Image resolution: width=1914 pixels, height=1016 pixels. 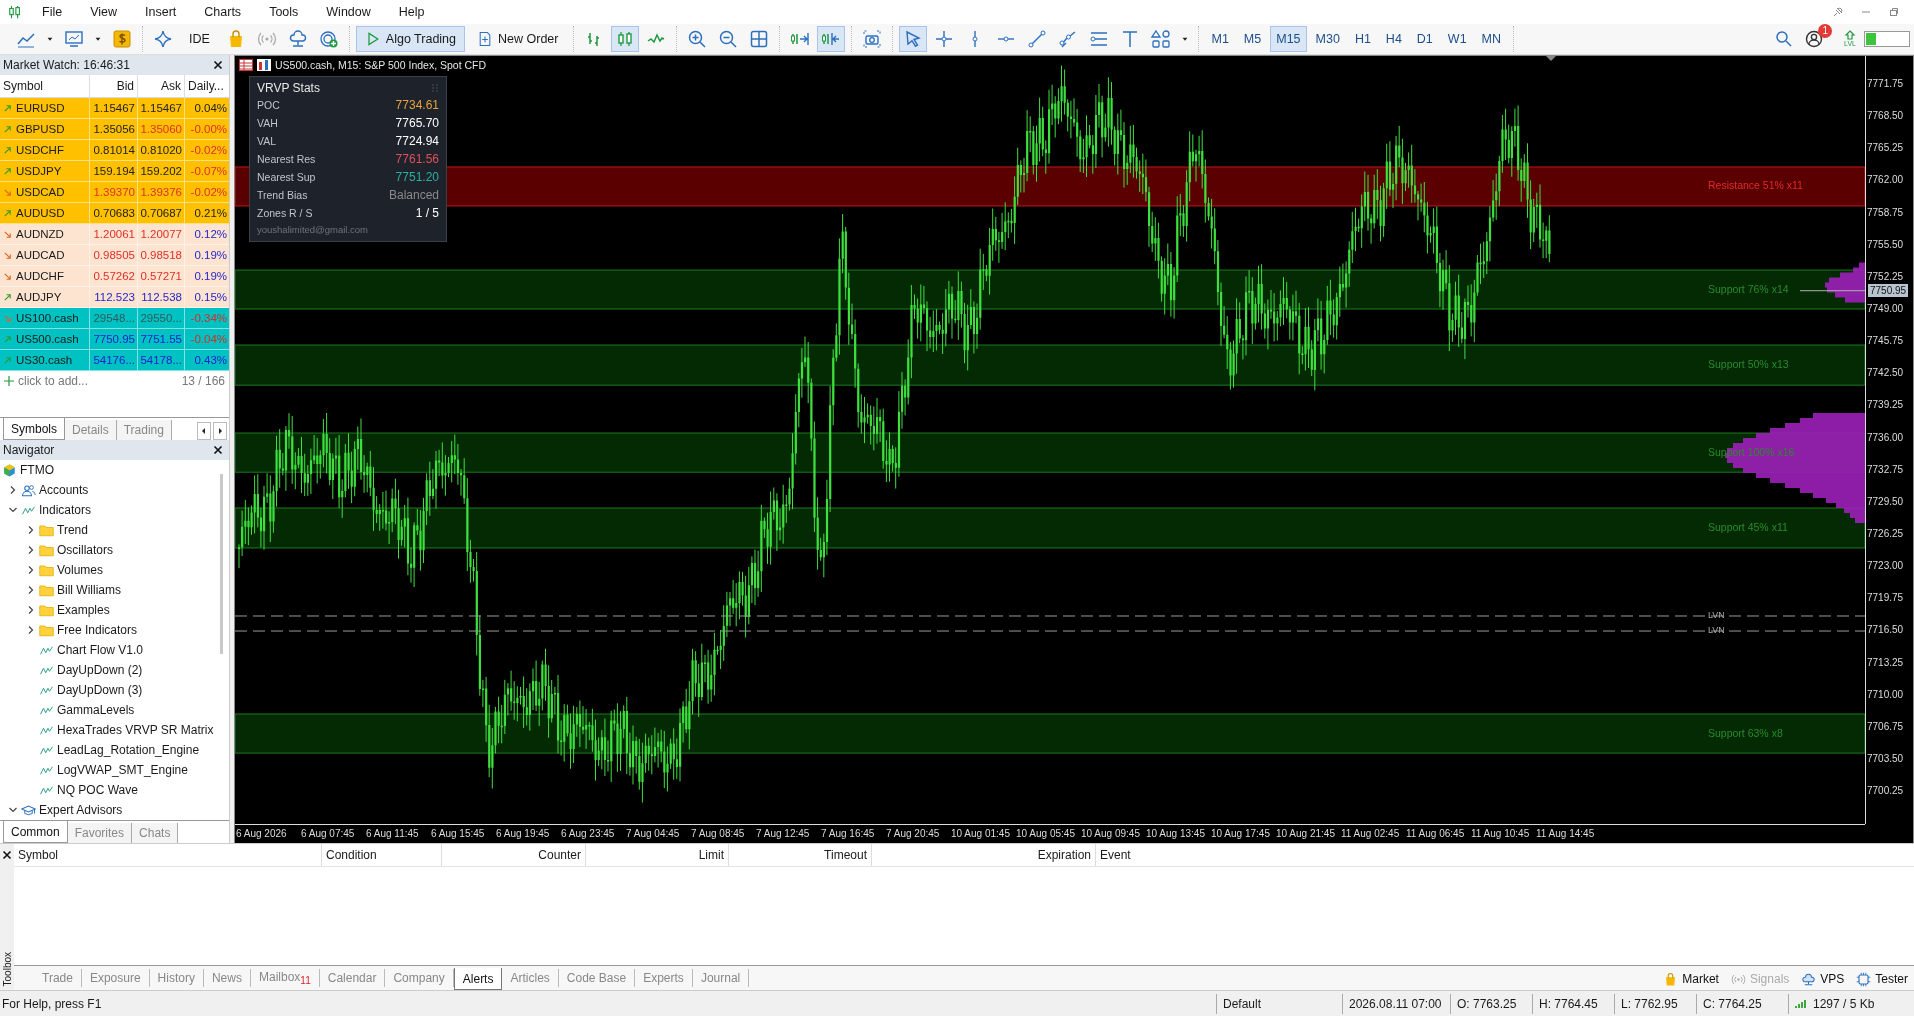 What do you see at coordinates (83, 610) in the screenshot?
I see `tree-item: Examples` at bounding box center [83, 610].